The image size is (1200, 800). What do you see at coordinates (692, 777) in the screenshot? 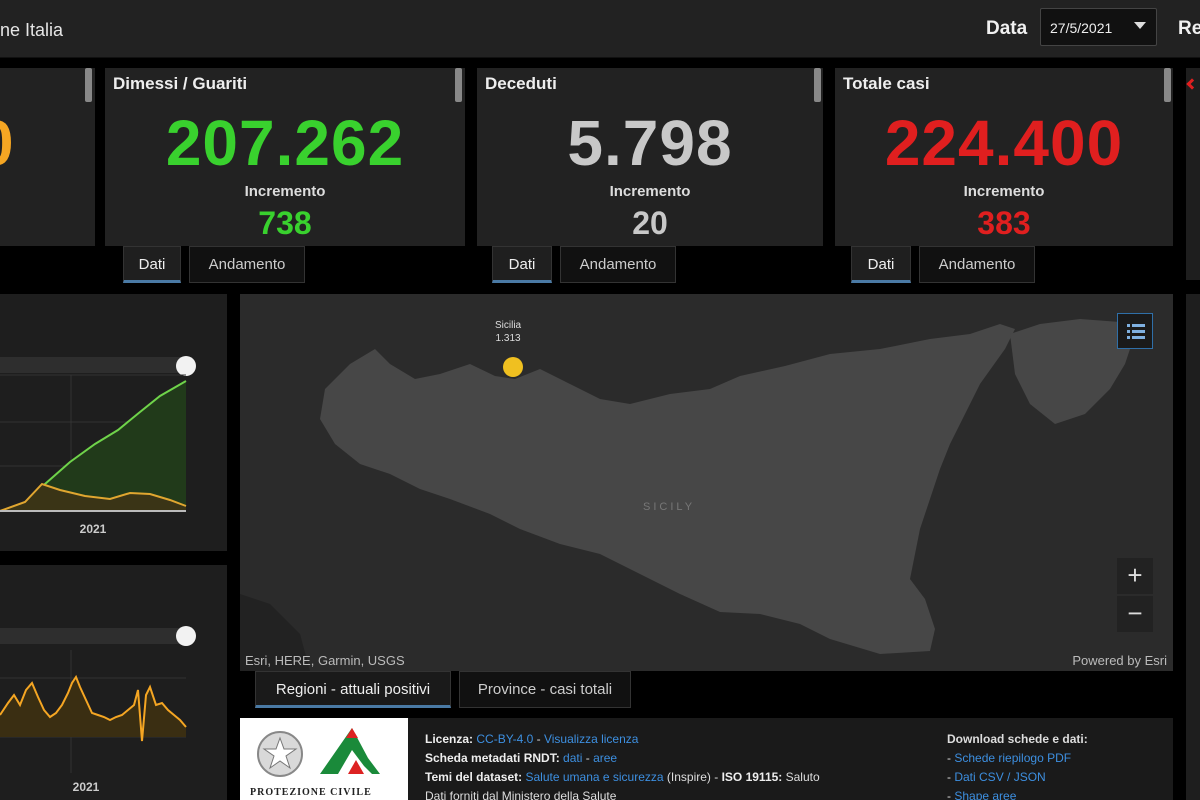
I see `temi-text: (Inspire) -` at bounding box center [692, 777].